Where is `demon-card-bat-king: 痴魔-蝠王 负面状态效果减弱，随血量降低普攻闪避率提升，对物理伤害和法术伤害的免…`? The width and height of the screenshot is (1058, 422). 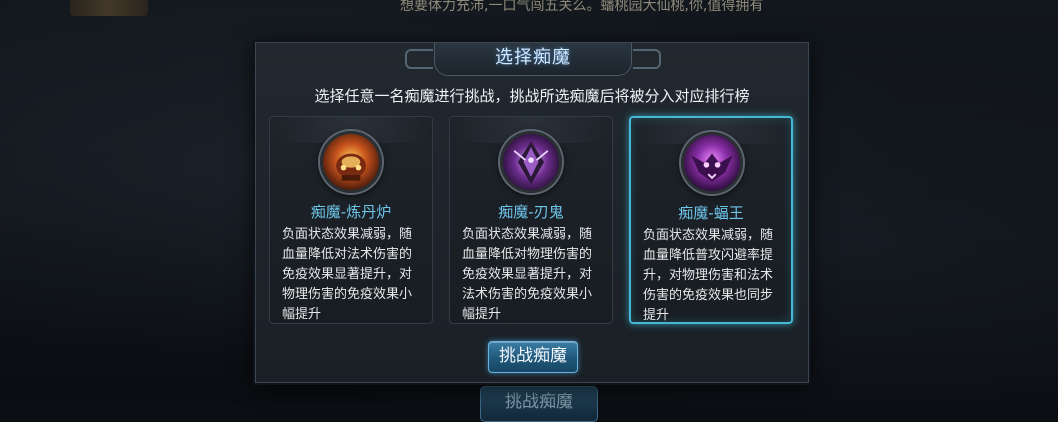
demon-card-bat-king: 痴魔-蝠王 负面状态效果减弱，随血量降低普攻闪避率提升，对物理伤害和法术伤害的免… is located at coordinates (711, 220).